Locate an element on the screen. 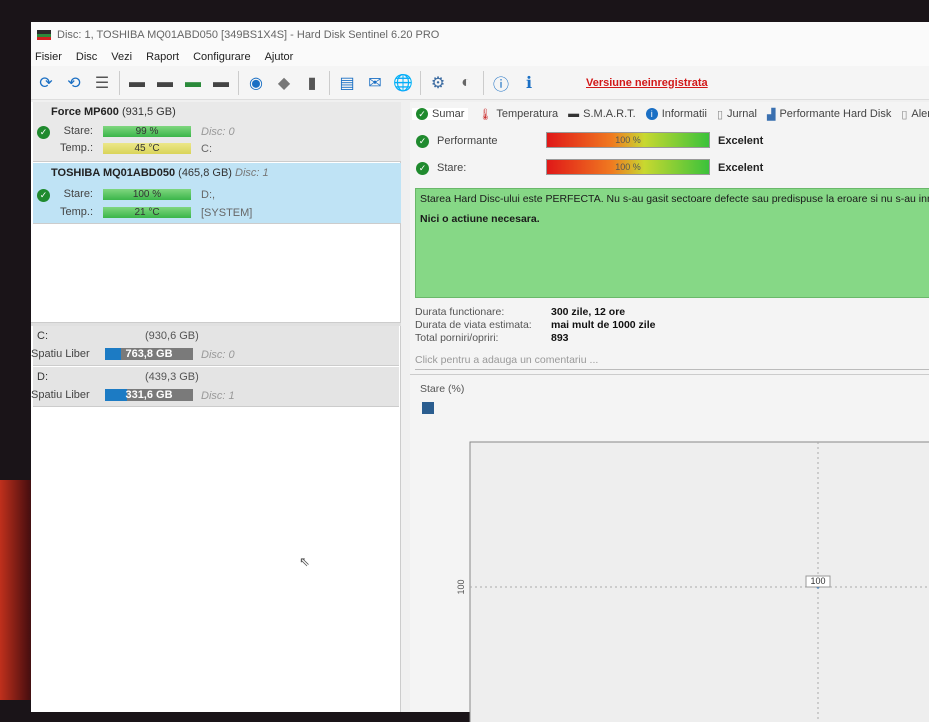 The height and width of the screenshot is (722, 929). tab-label: Informatii is located at coordinates (684, 114).